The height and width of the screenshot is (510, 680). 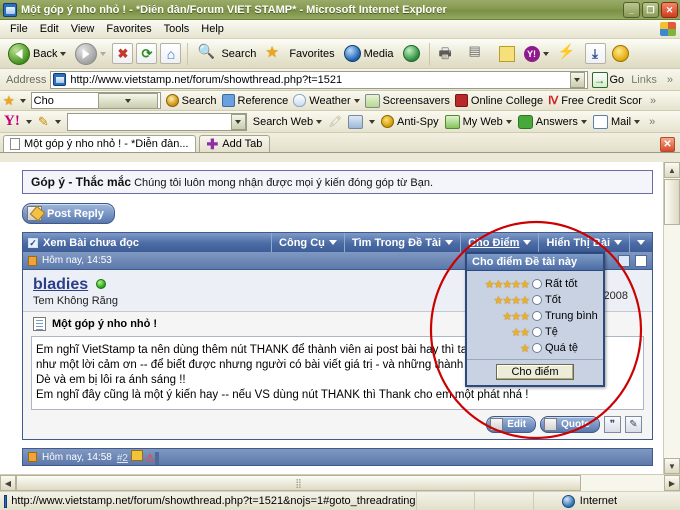 I want to click on back-dropdown-icon, so click(x=63, y=53).